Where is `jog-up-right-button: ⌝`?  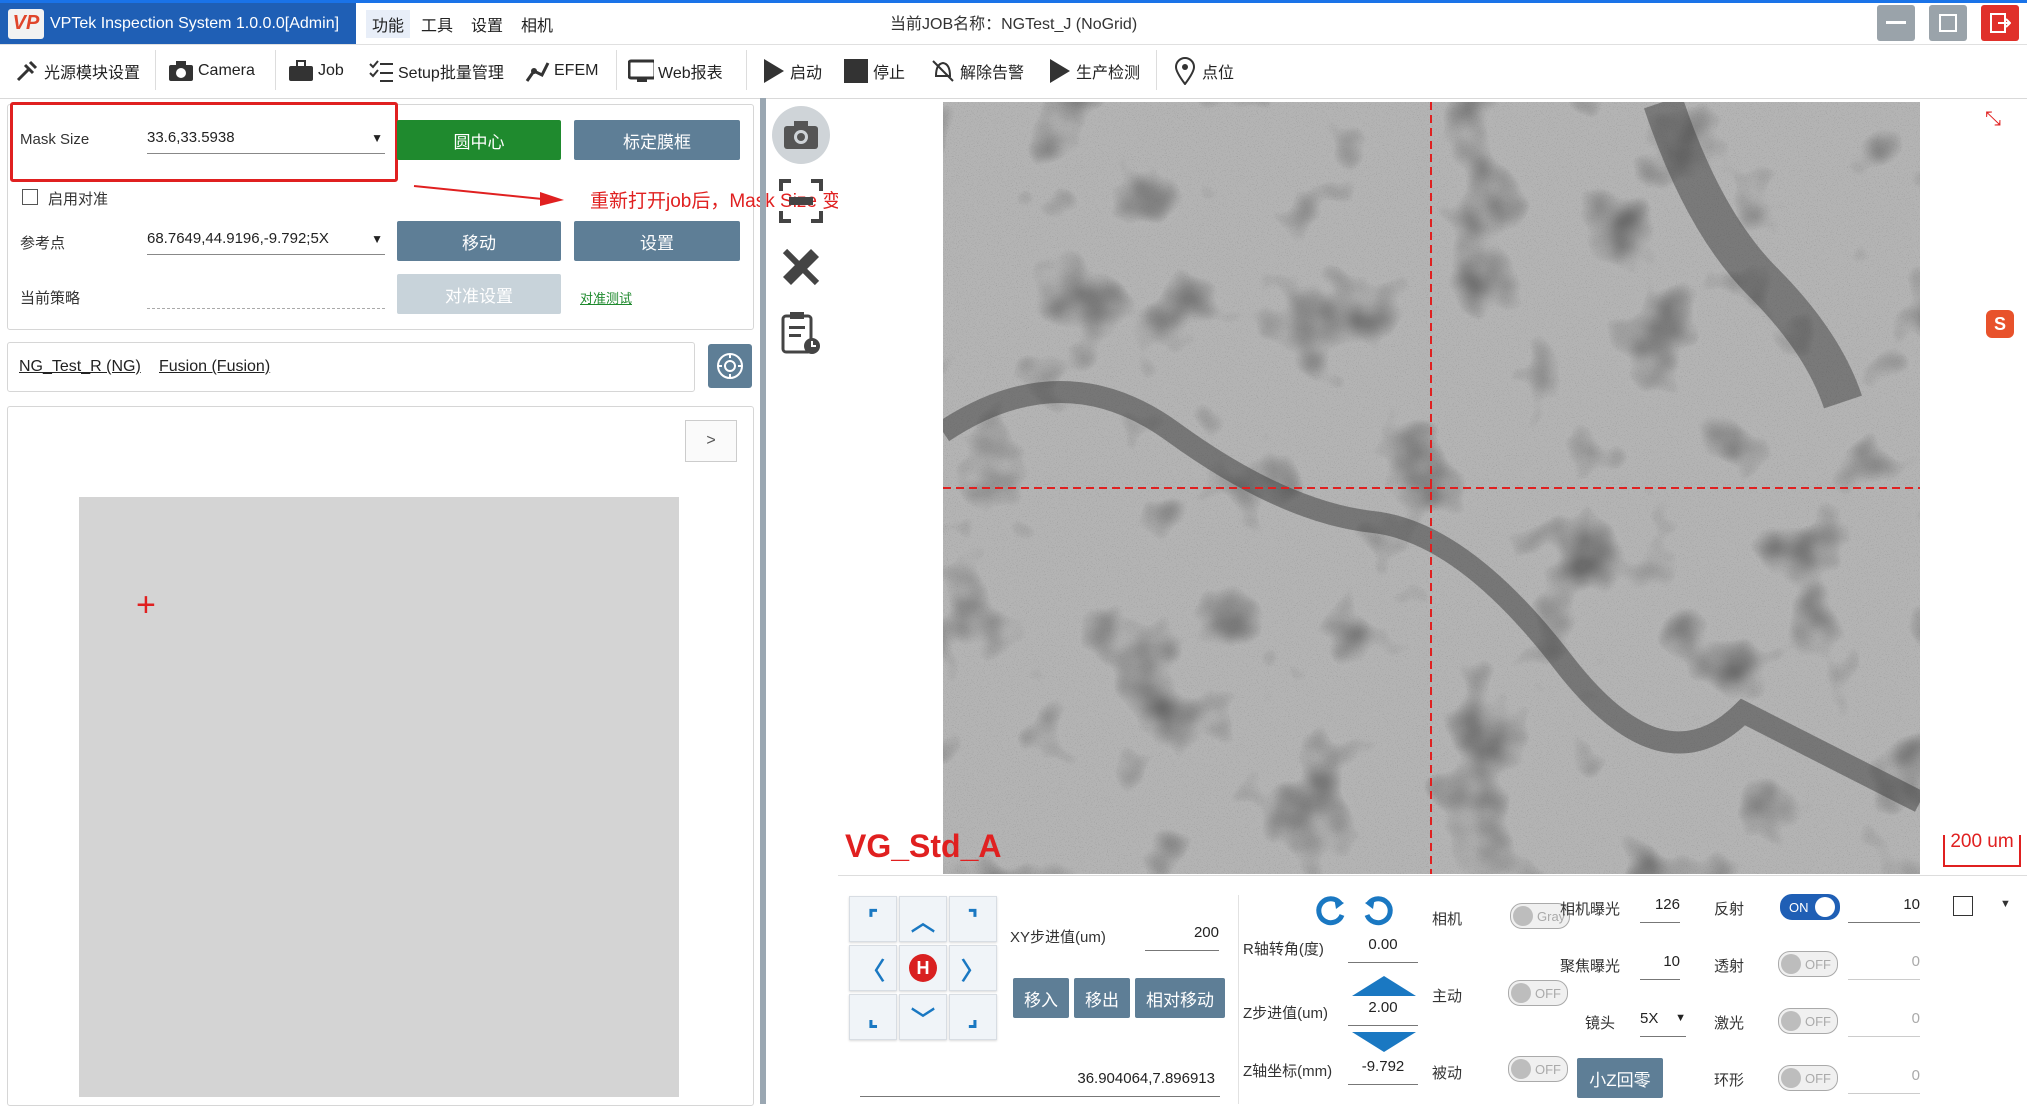 jog-up-right-button: ⌝ is located at coordinates (973, 919).